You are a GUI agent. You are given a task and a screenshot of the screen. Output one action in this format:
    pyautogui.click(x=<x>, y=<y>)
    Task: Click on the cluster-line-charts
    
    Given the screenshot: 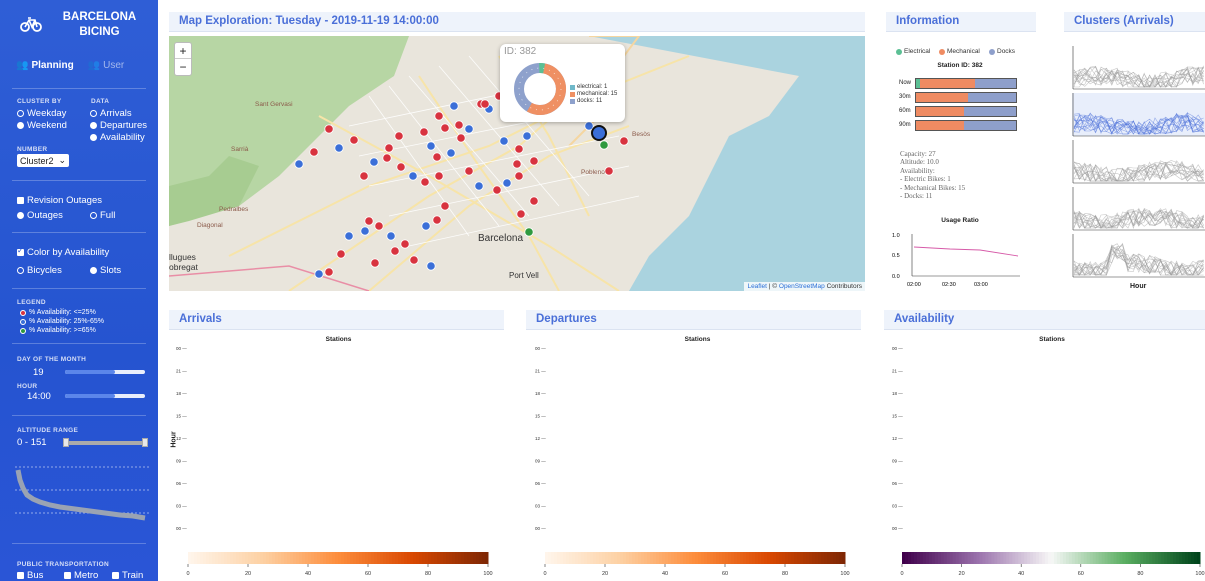 What is the action you would take?
    pyautogui.click(x=1138, y=166)
    